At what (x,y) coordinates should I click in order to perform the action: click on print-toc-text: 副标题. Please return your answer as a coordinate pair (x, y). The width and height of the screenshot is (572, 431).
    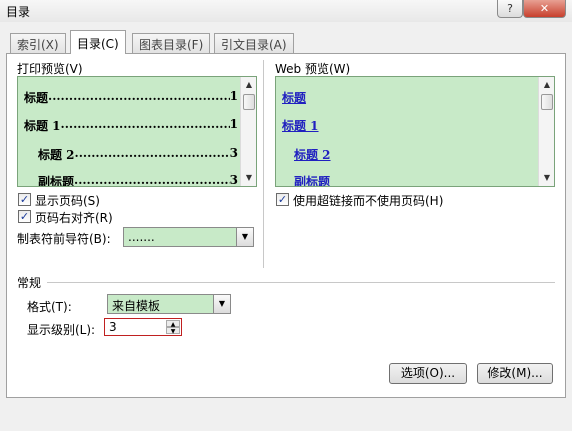
    Looking at the image, I should click on (56, 181).